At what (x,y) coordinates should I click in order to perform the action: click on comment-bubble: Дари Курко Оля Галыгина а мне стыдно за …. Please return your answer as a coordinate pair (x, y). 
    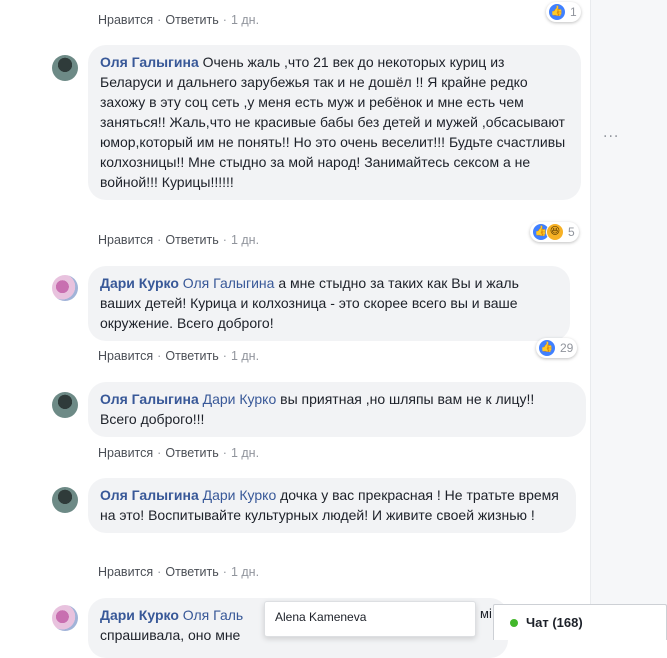
    Looking at the image, I should click on (329, 303).